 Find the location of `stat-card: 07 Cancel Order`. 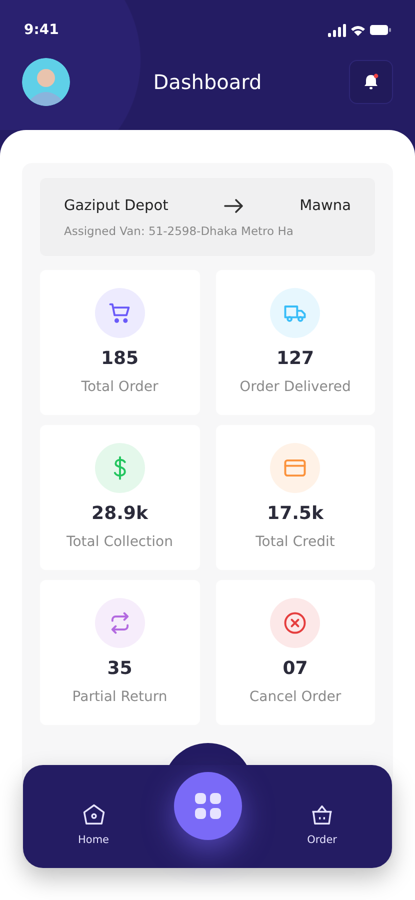

stat-card: 07 Cancel Order is located at coordinates (295, 652).